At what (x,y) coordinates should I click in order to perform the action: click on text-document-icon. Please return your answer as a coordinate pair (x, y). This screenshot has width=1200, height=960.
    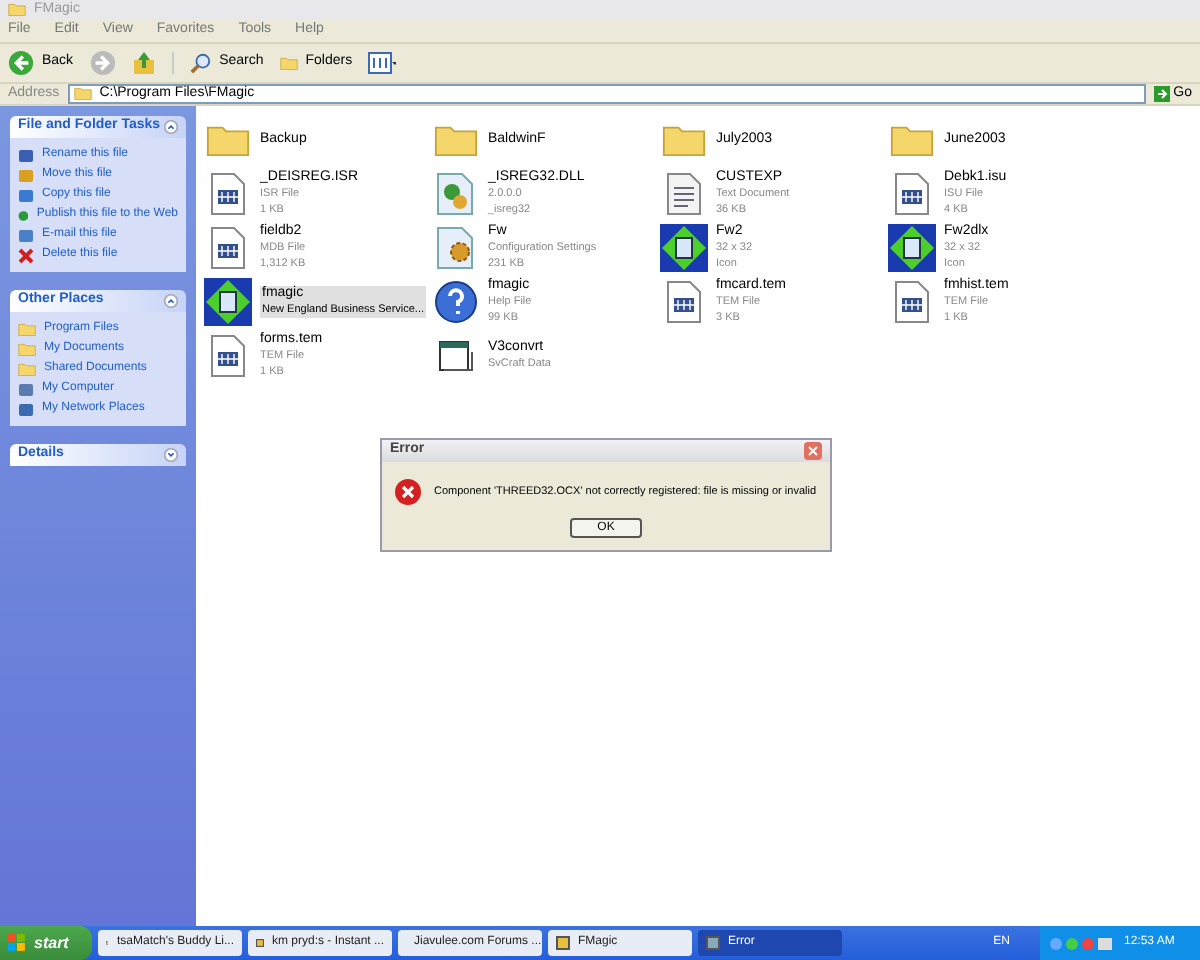
    Looking at the image, I should click on (684, 193).